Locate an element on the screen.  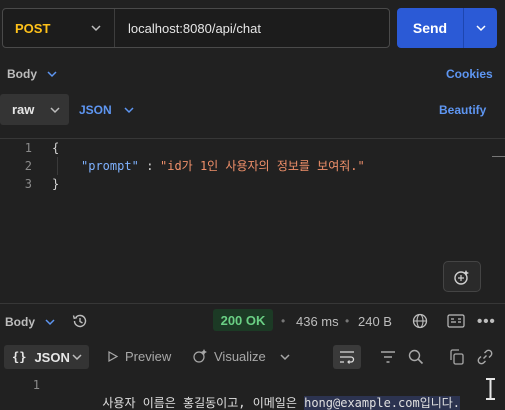
response-size: 240 B is located at coordinates (375, 321).